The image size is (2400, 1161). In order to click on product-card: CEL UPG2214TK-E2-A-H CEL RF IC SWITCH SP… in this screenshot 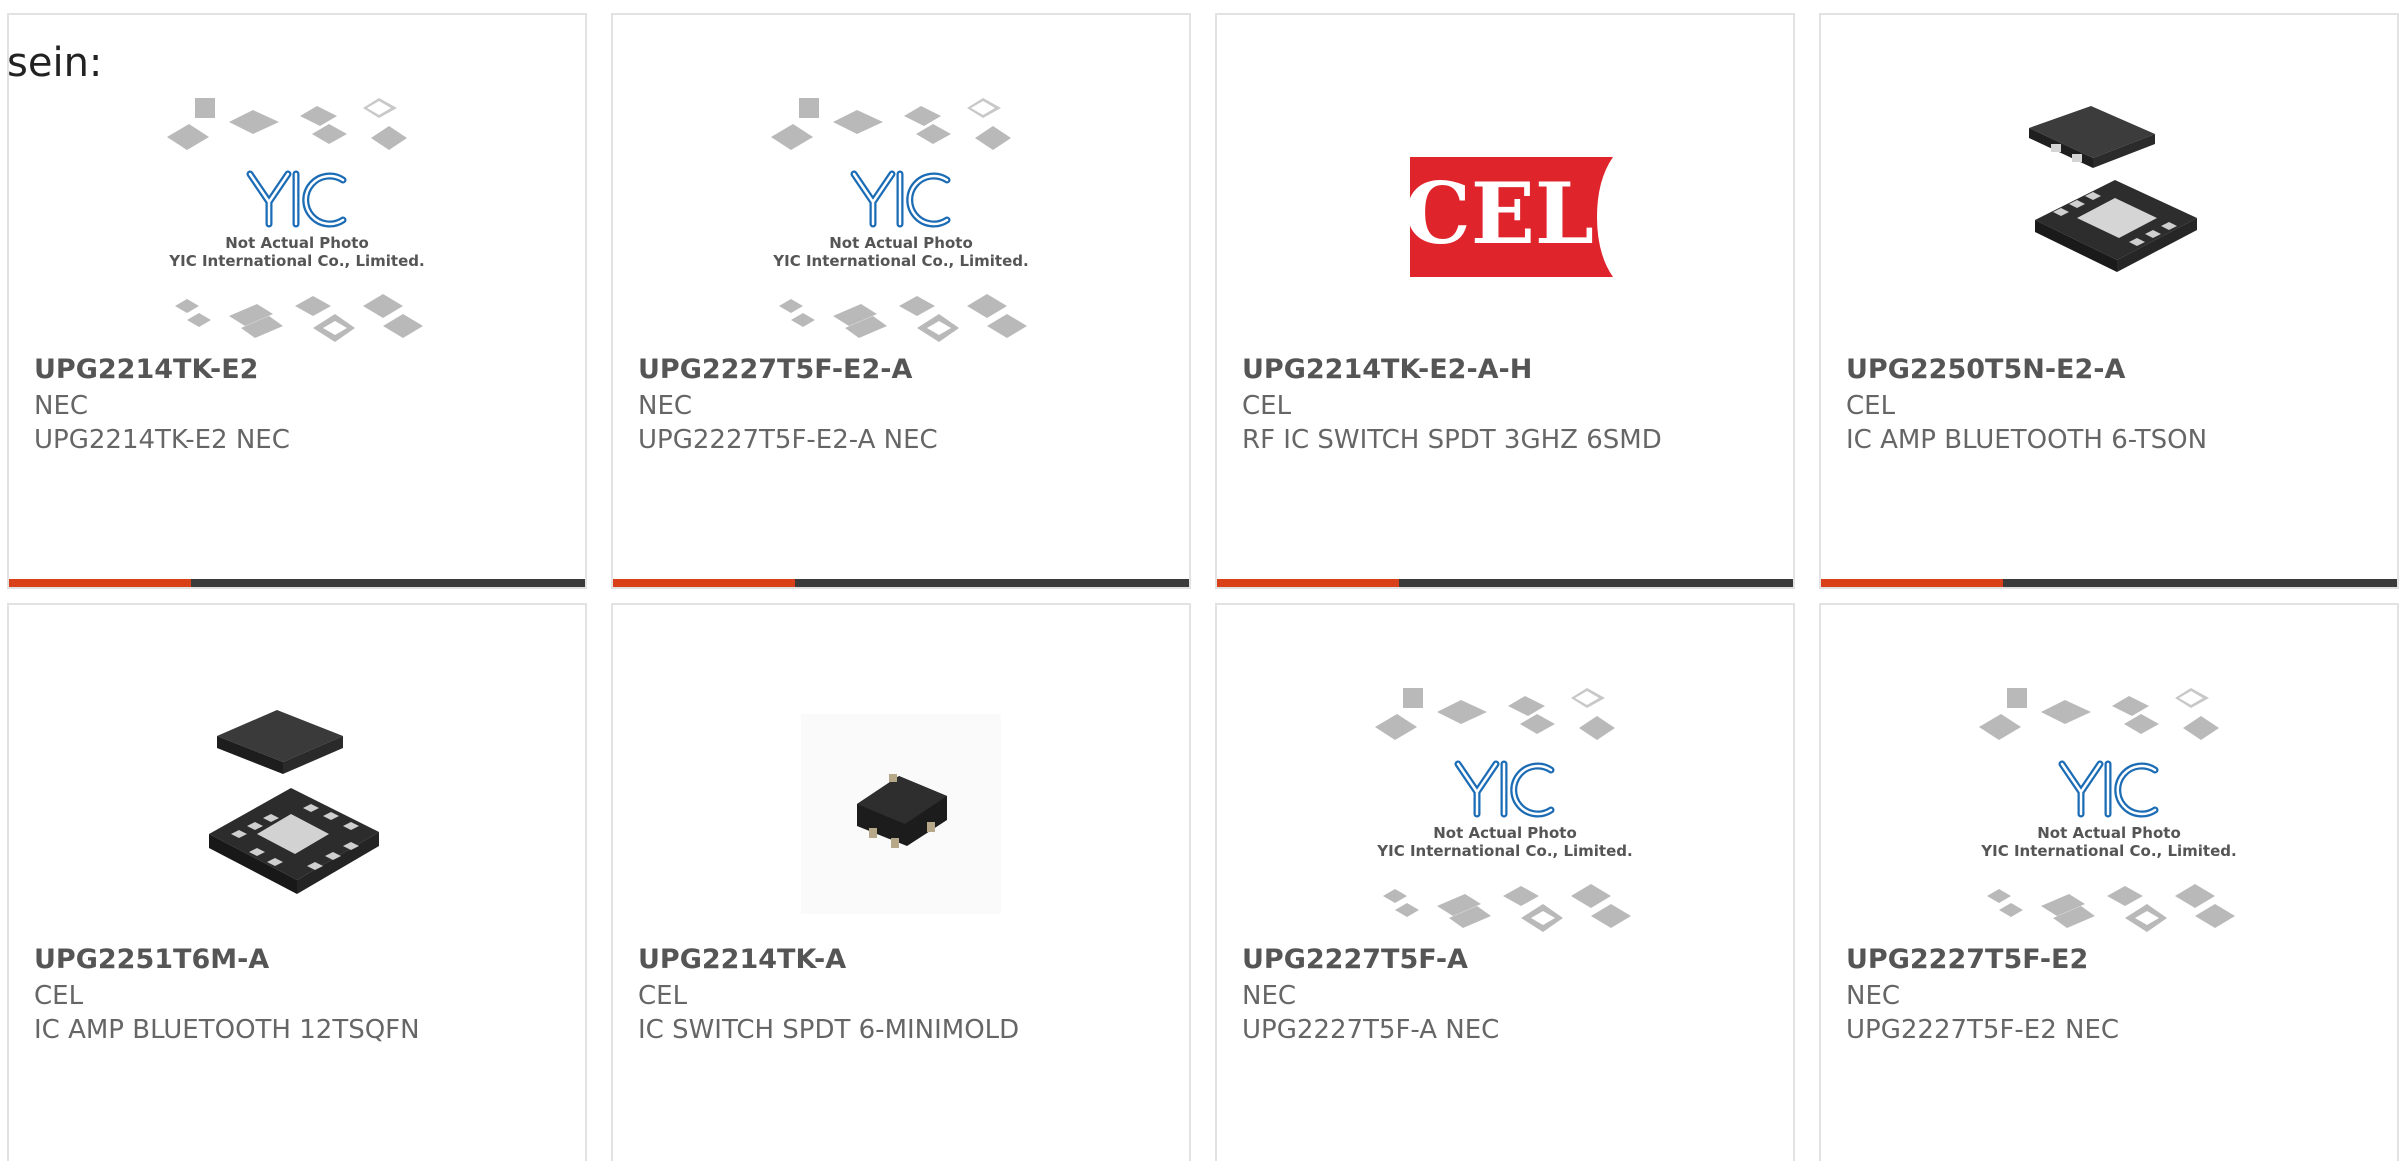, I will do `click(1505, 301)`.